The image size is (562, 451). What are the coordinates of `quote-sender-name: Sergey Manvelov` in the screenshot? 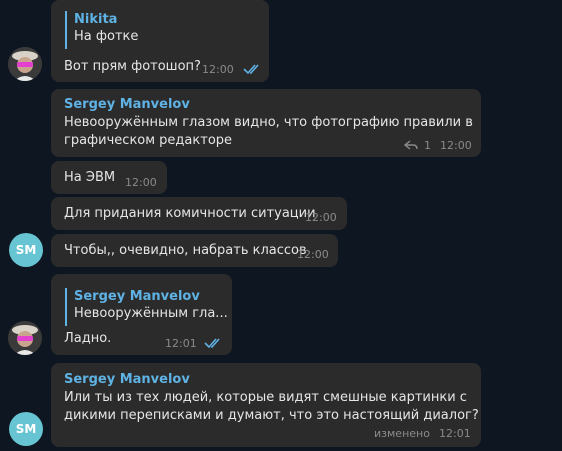 It's located at (137, 296).